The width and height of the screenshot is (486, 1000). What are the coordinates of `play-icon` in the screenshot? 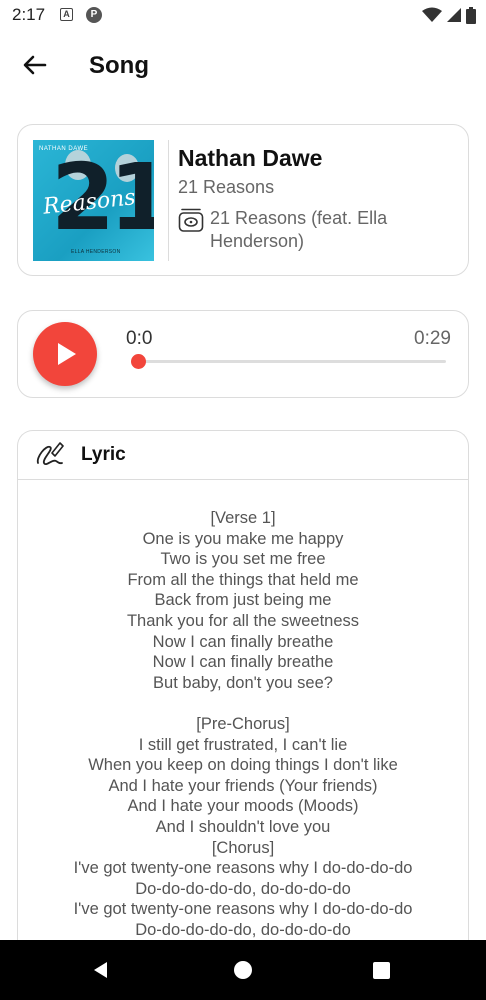 It's located at (67, 354).